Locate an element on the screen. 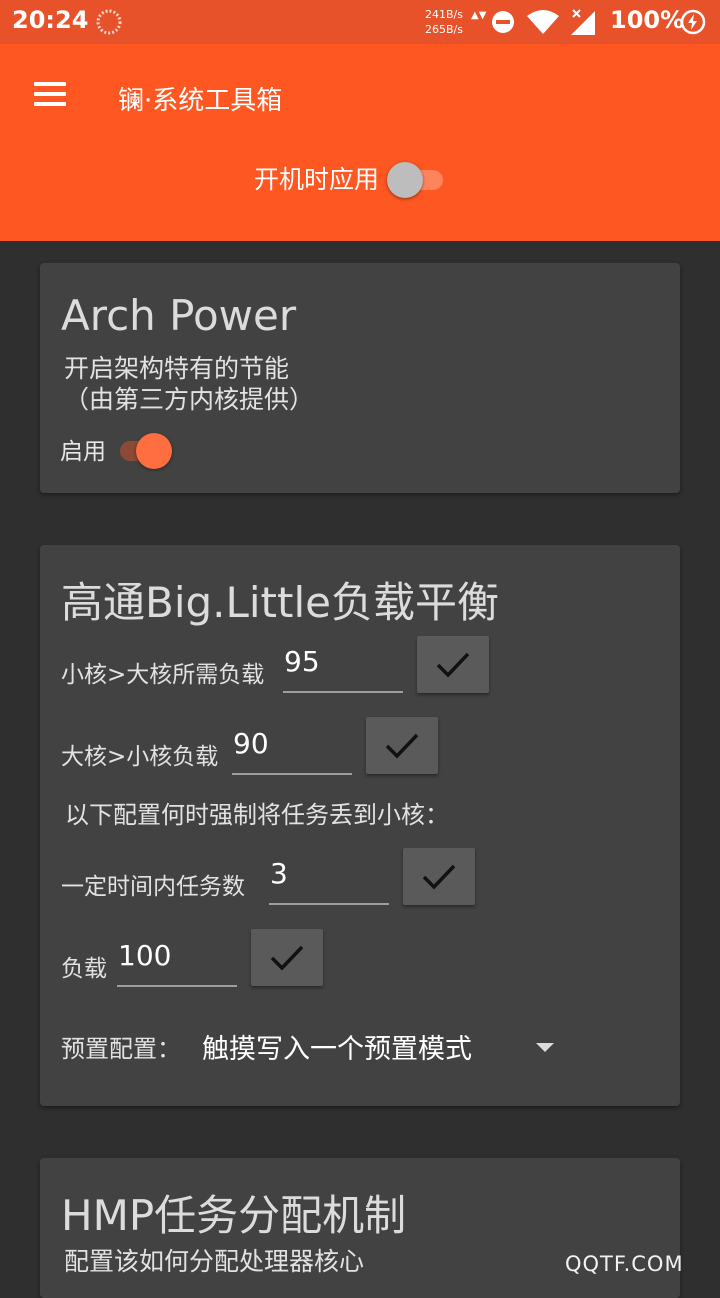  dnd-icon is located at coordinates (503, 22).